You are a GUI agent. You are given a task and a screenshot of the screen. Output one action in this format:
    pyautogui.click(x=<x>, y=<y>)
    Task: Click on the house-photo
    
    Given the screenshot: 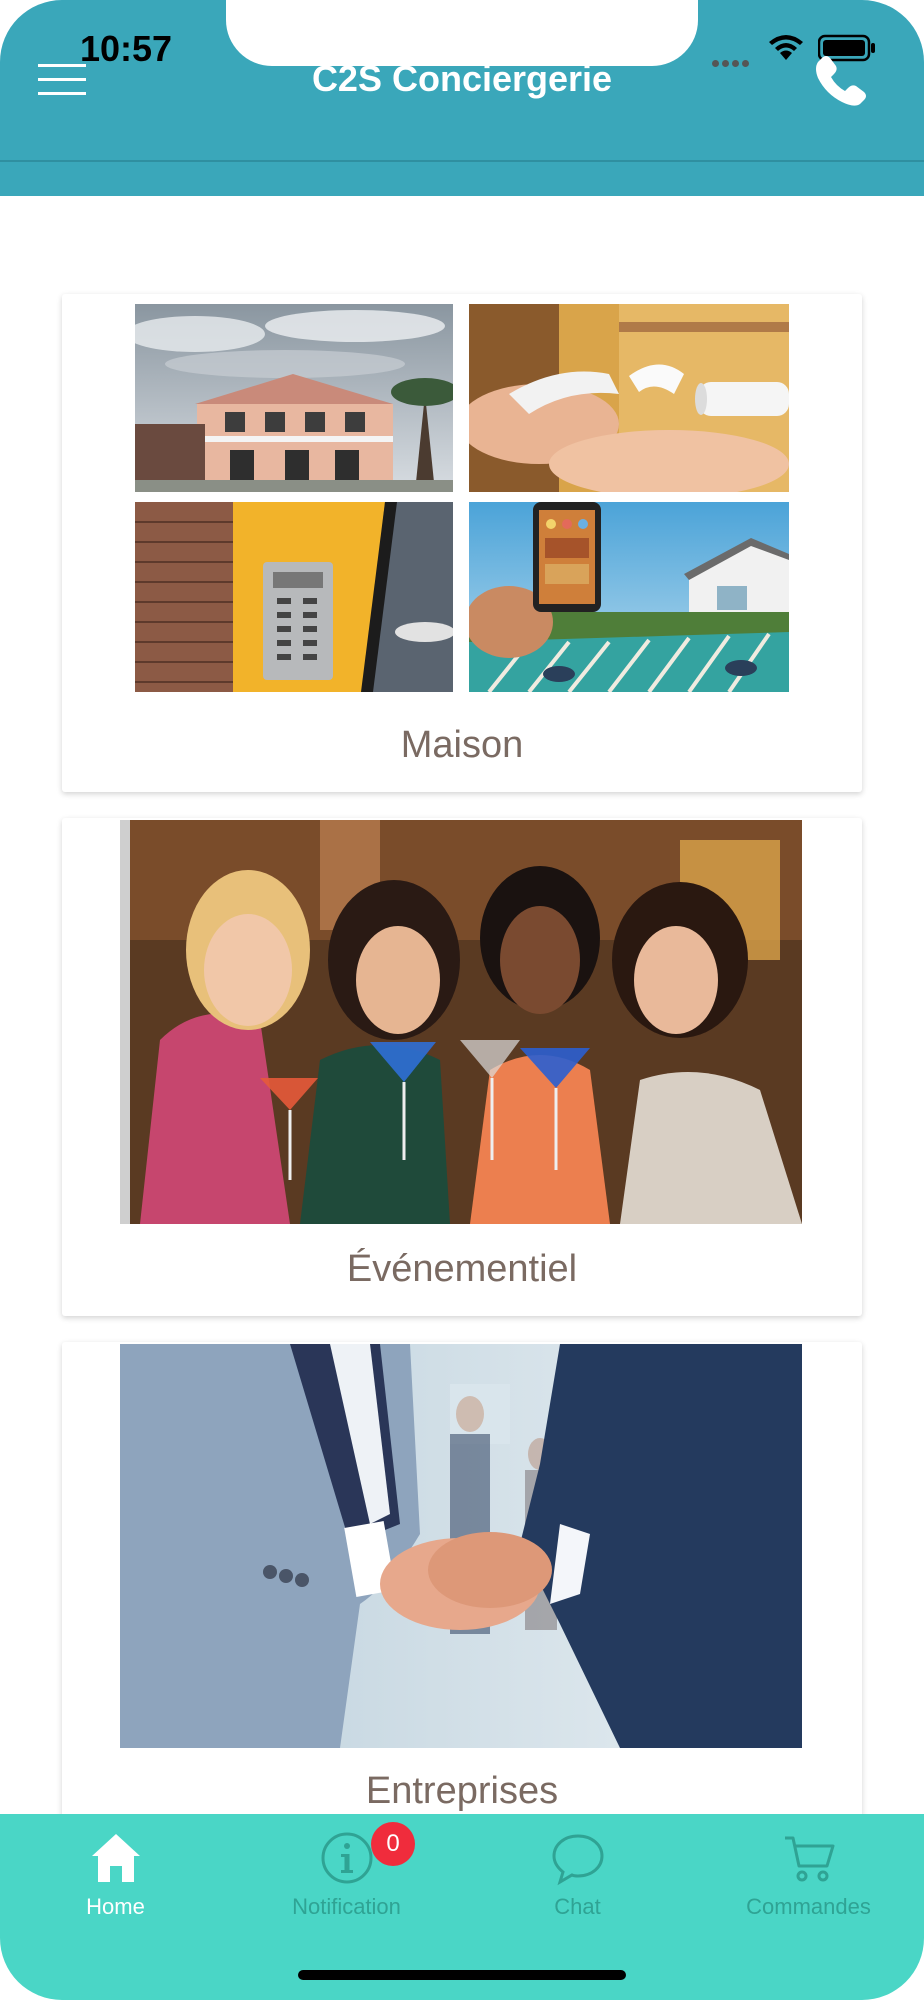 What is the action you would take?
    pyautogui.click(x=294, y=398)
    